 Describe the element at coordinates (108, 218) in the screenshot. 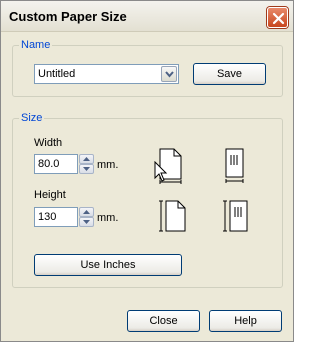

I see `height-unit: mm.` at that location.